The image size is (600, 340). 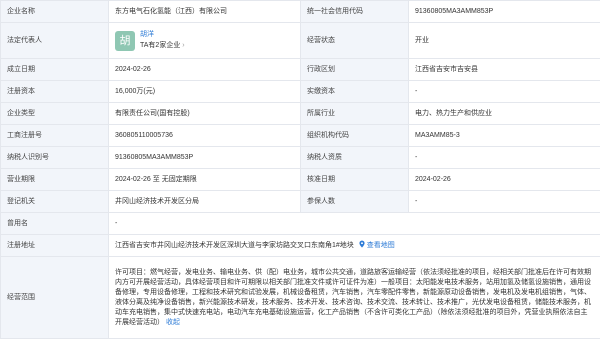 What do you see at coordinates (504, 201) in the screenshot?
I see `insured-value: -` at bounding box center [504, 201].